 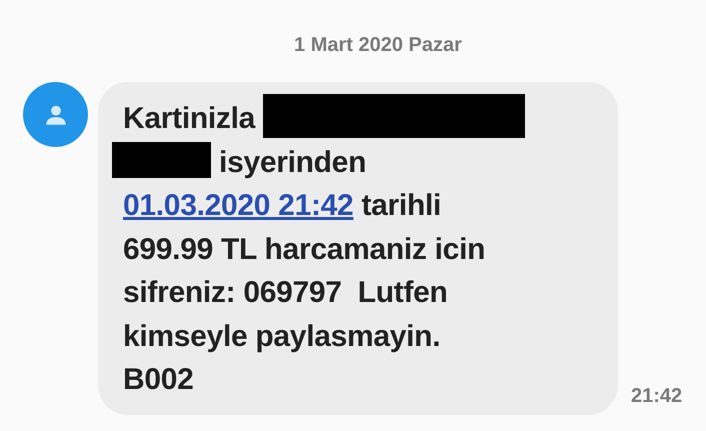 I want to click on message-time: 21:42, so click(x=656, y=396).